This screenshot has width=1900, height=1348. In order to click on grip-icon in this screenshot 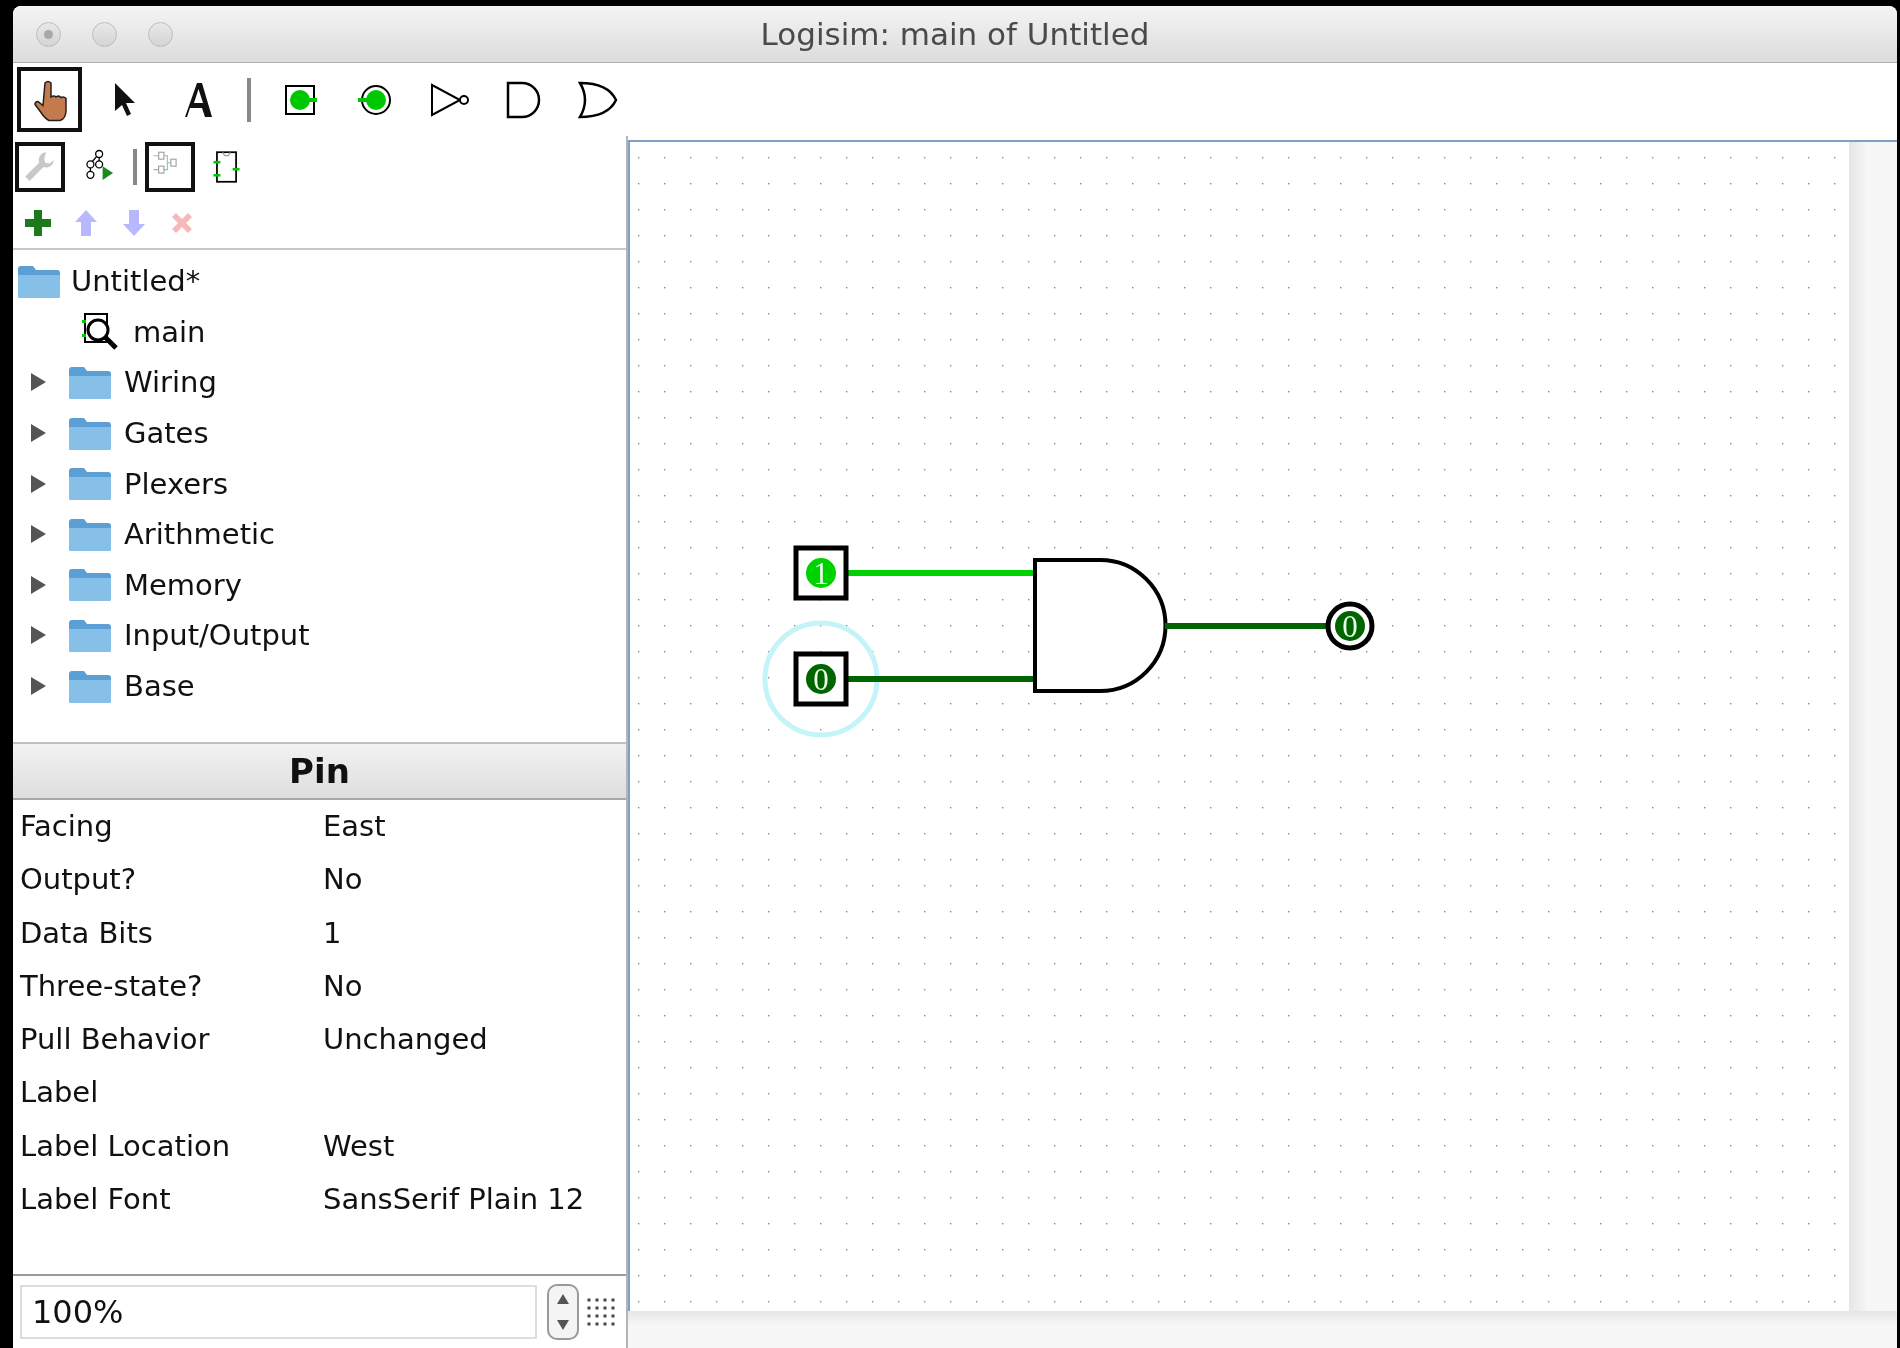, I will do `click(601, 1312)`.